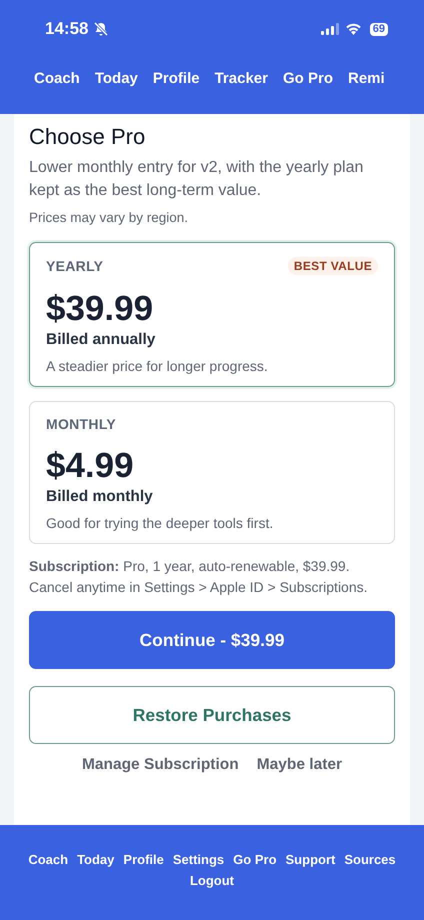 This screenshot has width=424, height=920. What do you see at coordinates (100, 497) in the screenshot?
I see `billing-period: Billed monthly` at bounding box center [100, 497].